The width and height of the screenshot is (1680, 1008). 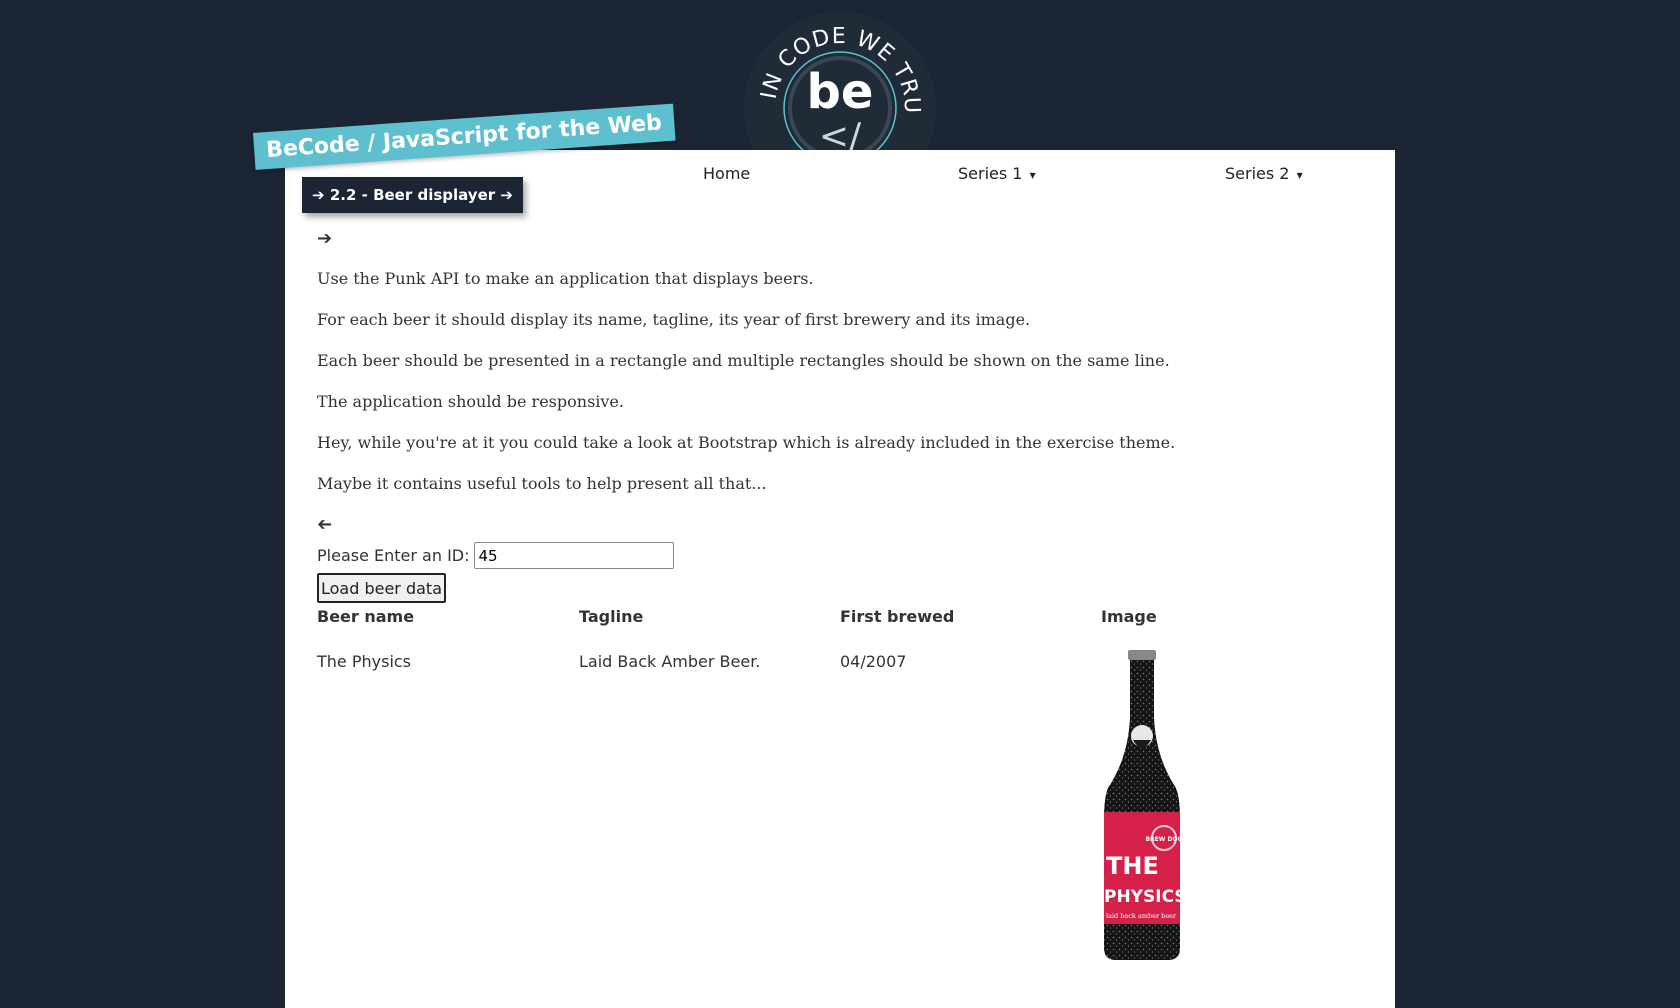 I want to click on beer-id-input, so click(x=573, y=555).